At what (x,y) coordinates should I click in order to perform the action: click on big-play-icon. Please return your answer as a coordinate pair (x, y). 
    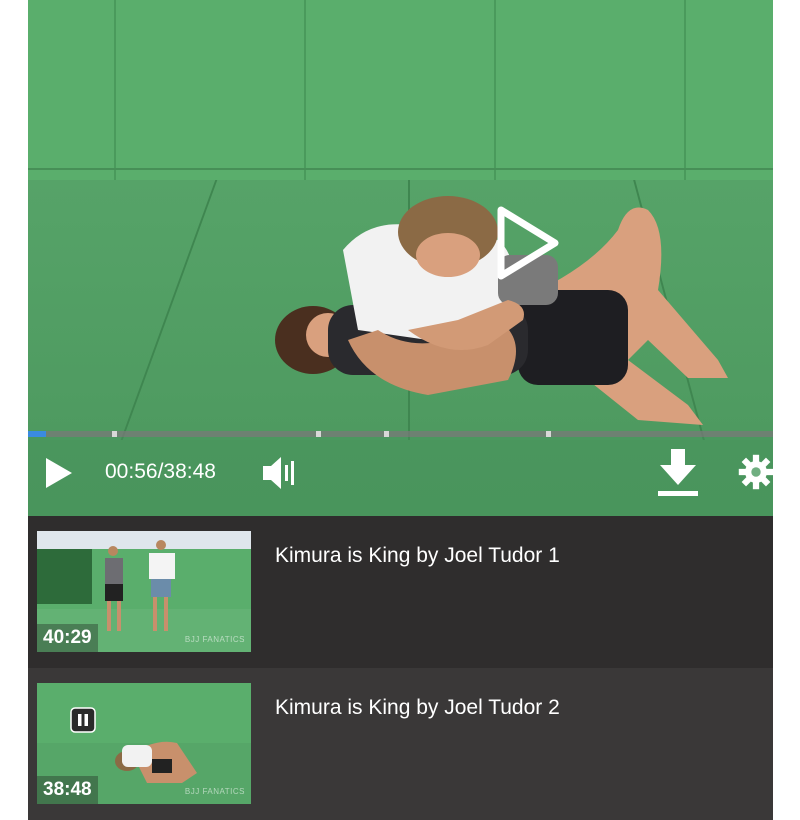
    Looking at the image, I should click on (528, 243).